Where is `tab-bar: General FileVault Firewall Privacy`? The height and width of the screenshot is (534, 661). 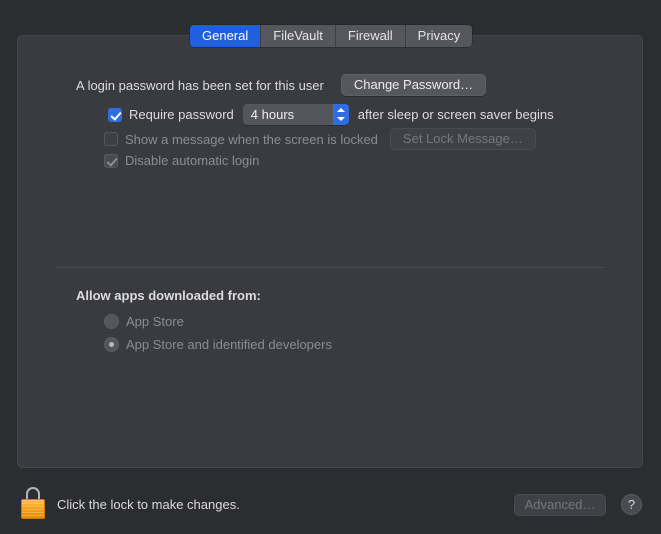
tab-bar: General FileVault Firewall Privacy is located at coordinates (331, 36).